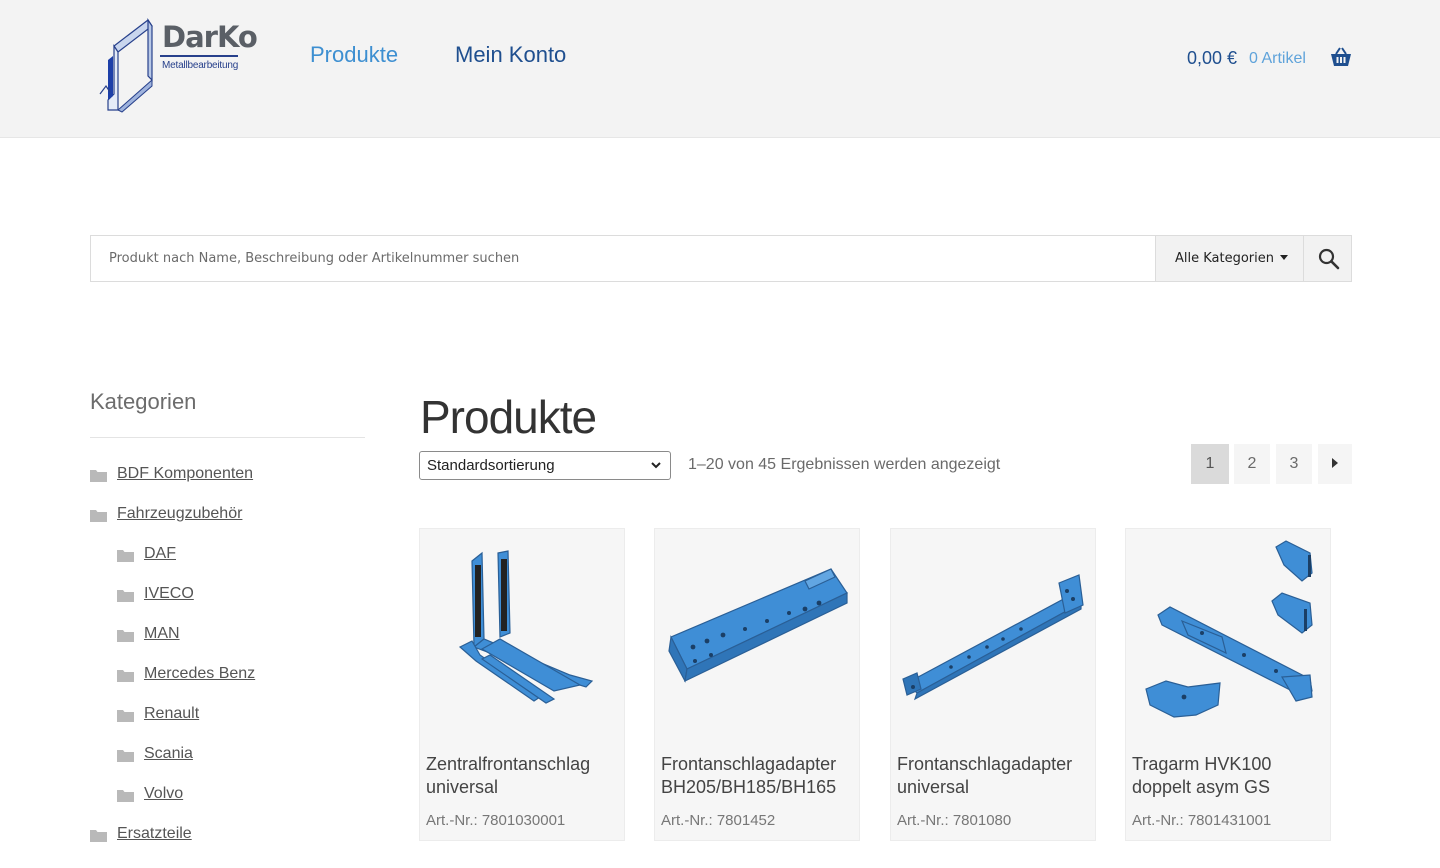 This screenshot has height=868, width=1440. I want to click on logo-underline, so click(199, 56).